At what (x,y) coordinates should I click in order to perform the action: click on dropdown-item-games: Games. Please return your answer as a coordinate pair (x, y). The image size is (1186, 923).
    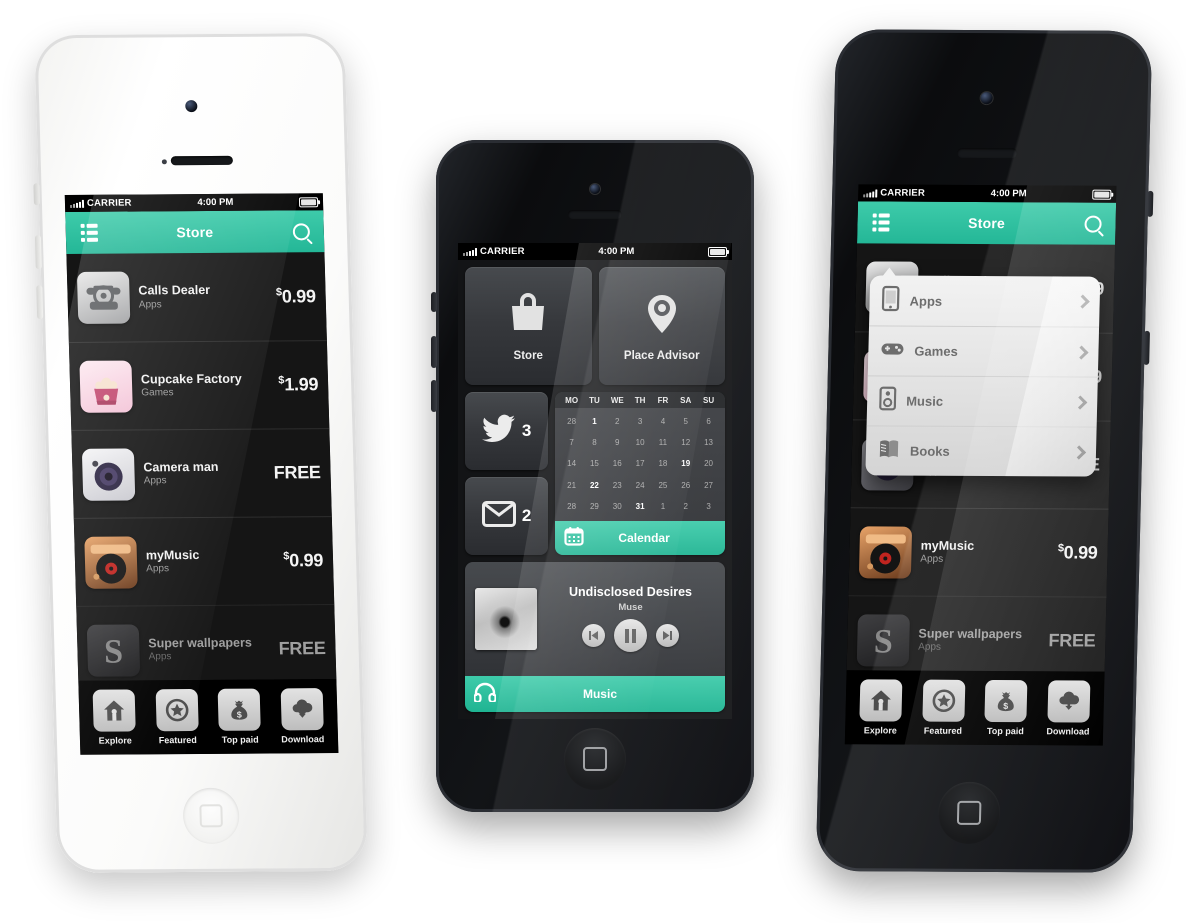
    Looking at the image, I should click on (983, 351).